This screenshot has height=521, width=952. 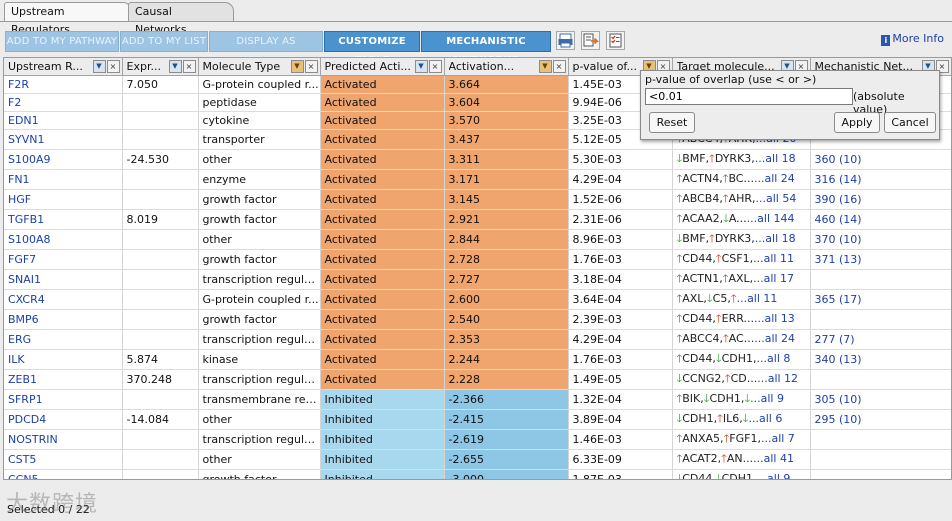 I want to click on regulator-name-link: PDCD4, so click(x=63, y=419).